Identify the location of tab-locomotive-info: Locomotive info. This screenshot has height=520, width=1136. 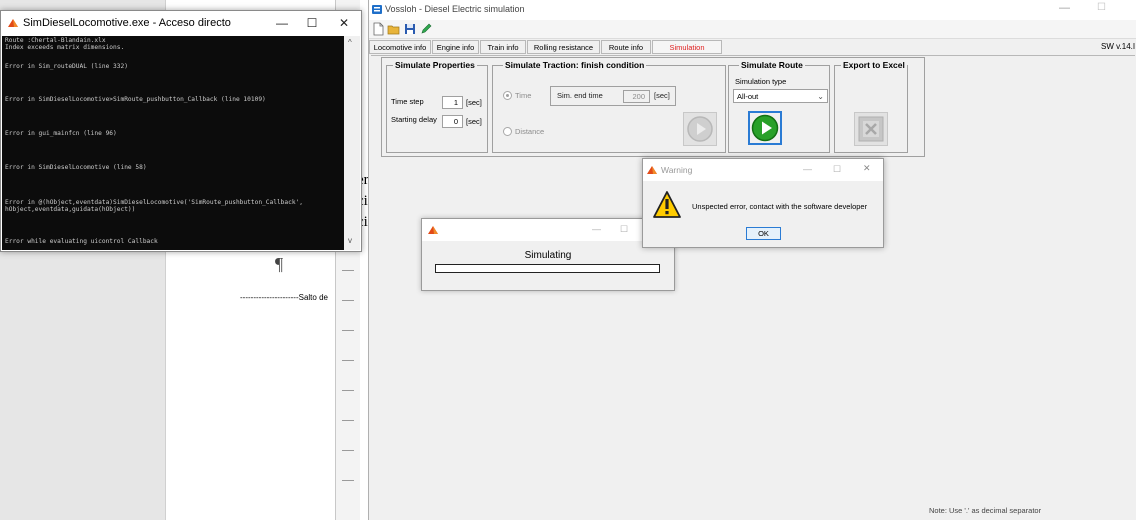
(400, 47).